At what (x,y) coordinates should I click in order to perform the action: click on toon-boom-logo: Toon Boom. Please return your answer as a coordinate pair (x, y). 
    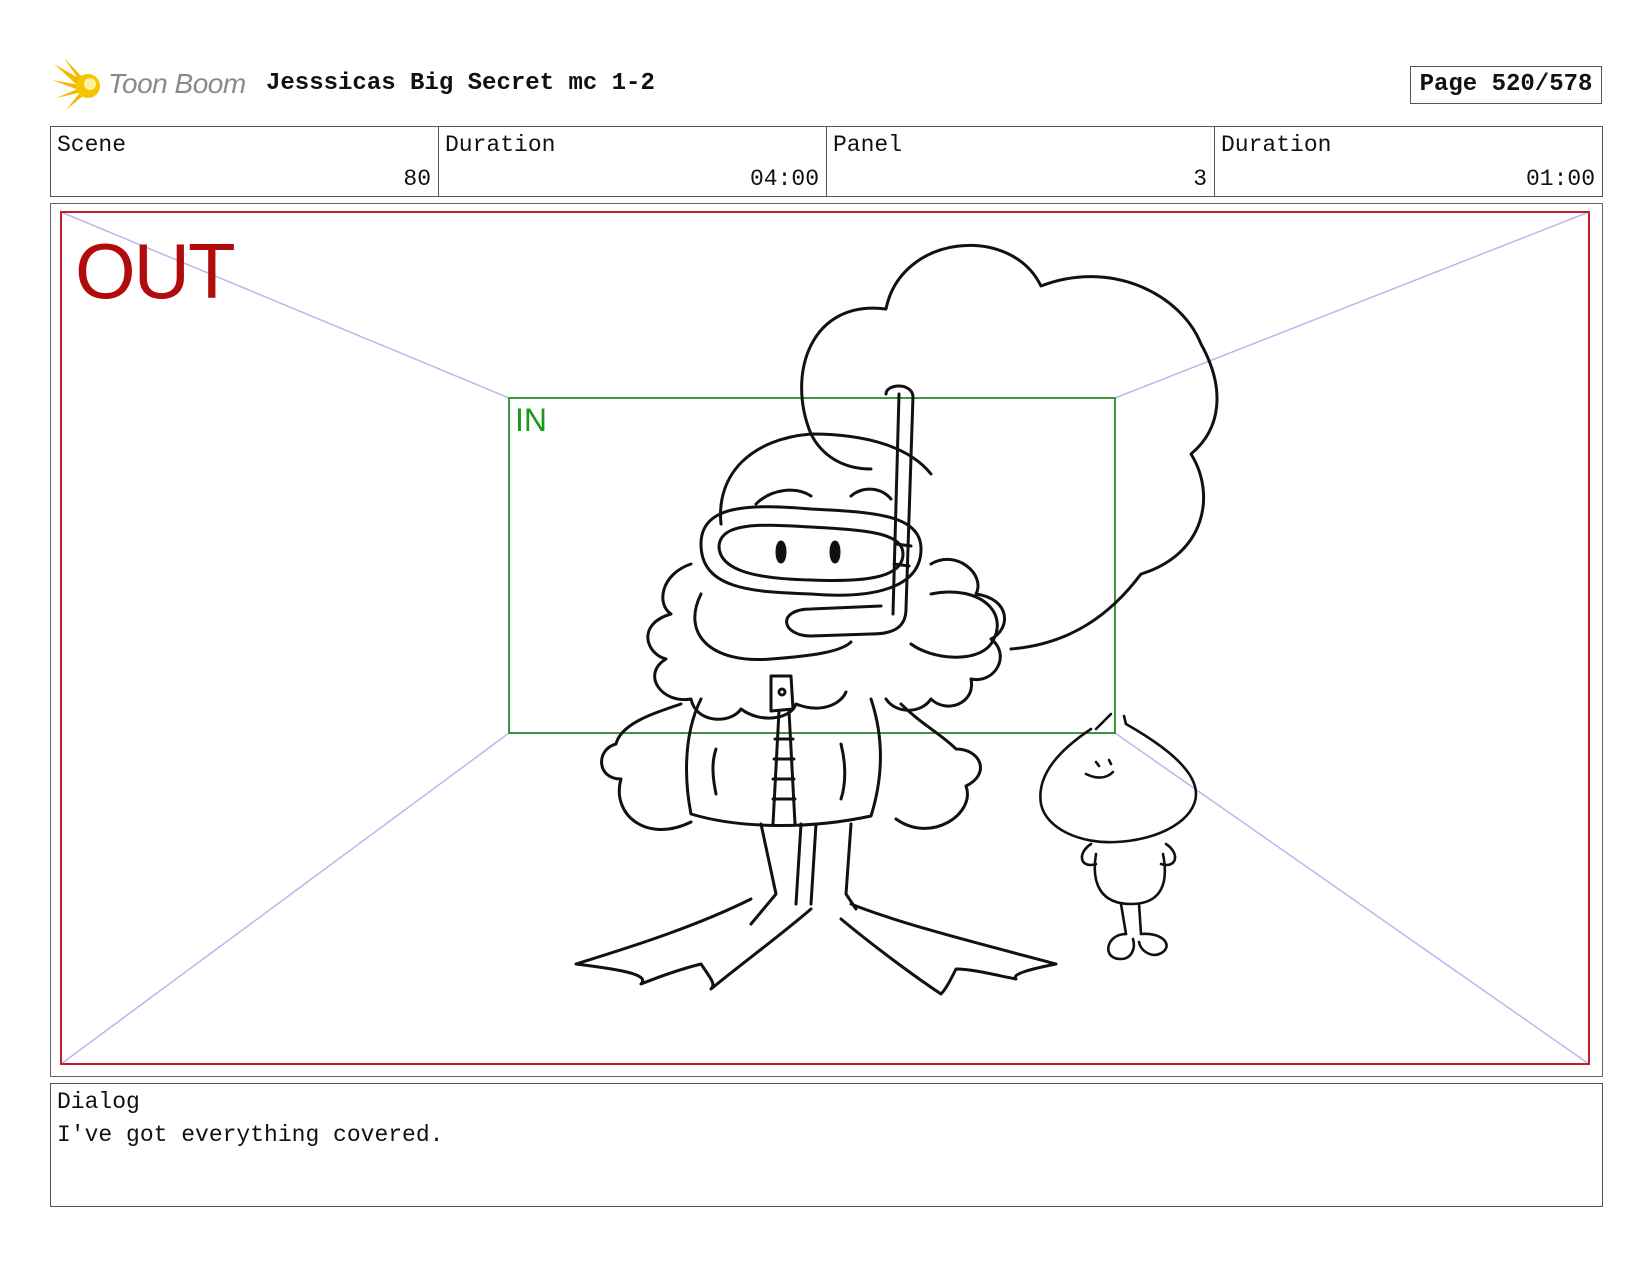
    Looking at the image, I should click on (152, 86).